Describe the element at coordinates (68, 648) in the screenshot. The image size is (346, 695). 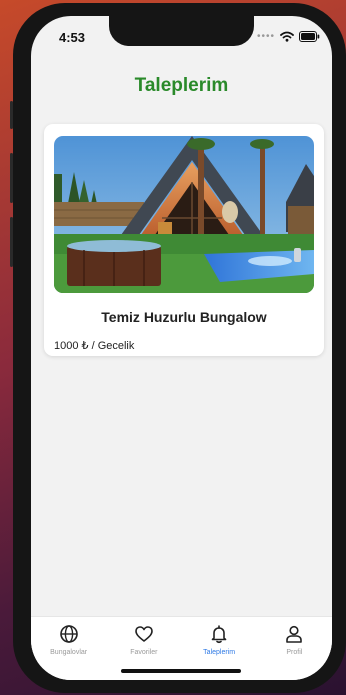
I see `tab-bungalovlar: Bungalovlar` at that location.